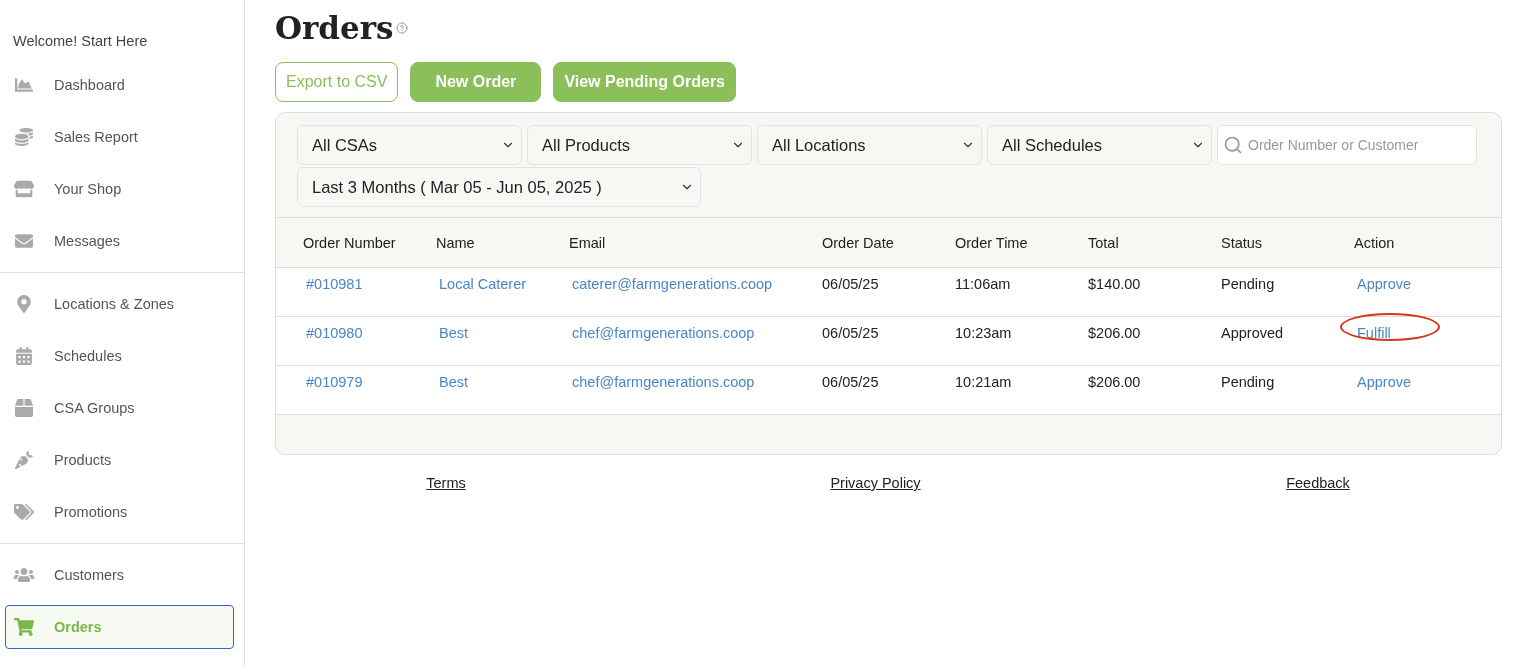 The height and width of the screenshot is (667, 1528). Describe the element at coordinates (875, 483) in the screenshot. I see `footer-link: Privacy Policy` at that location.